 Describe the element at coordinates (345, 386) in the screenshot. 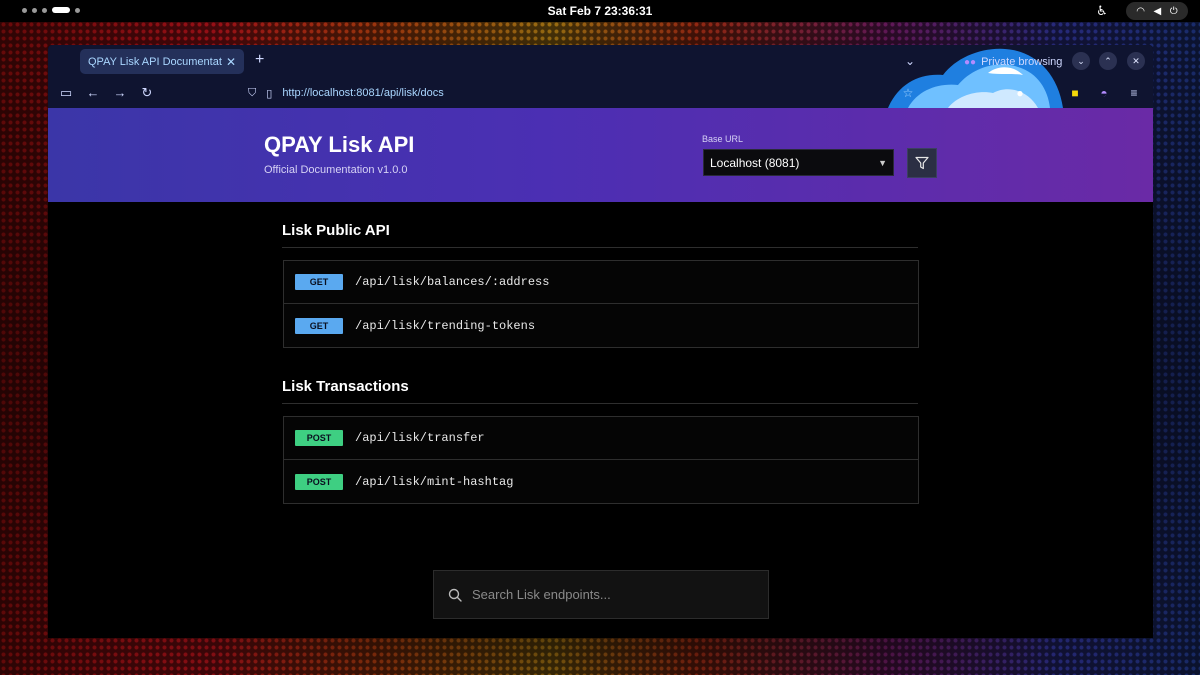

I see `section-title-transactions: Lisk Transactions` at that location.